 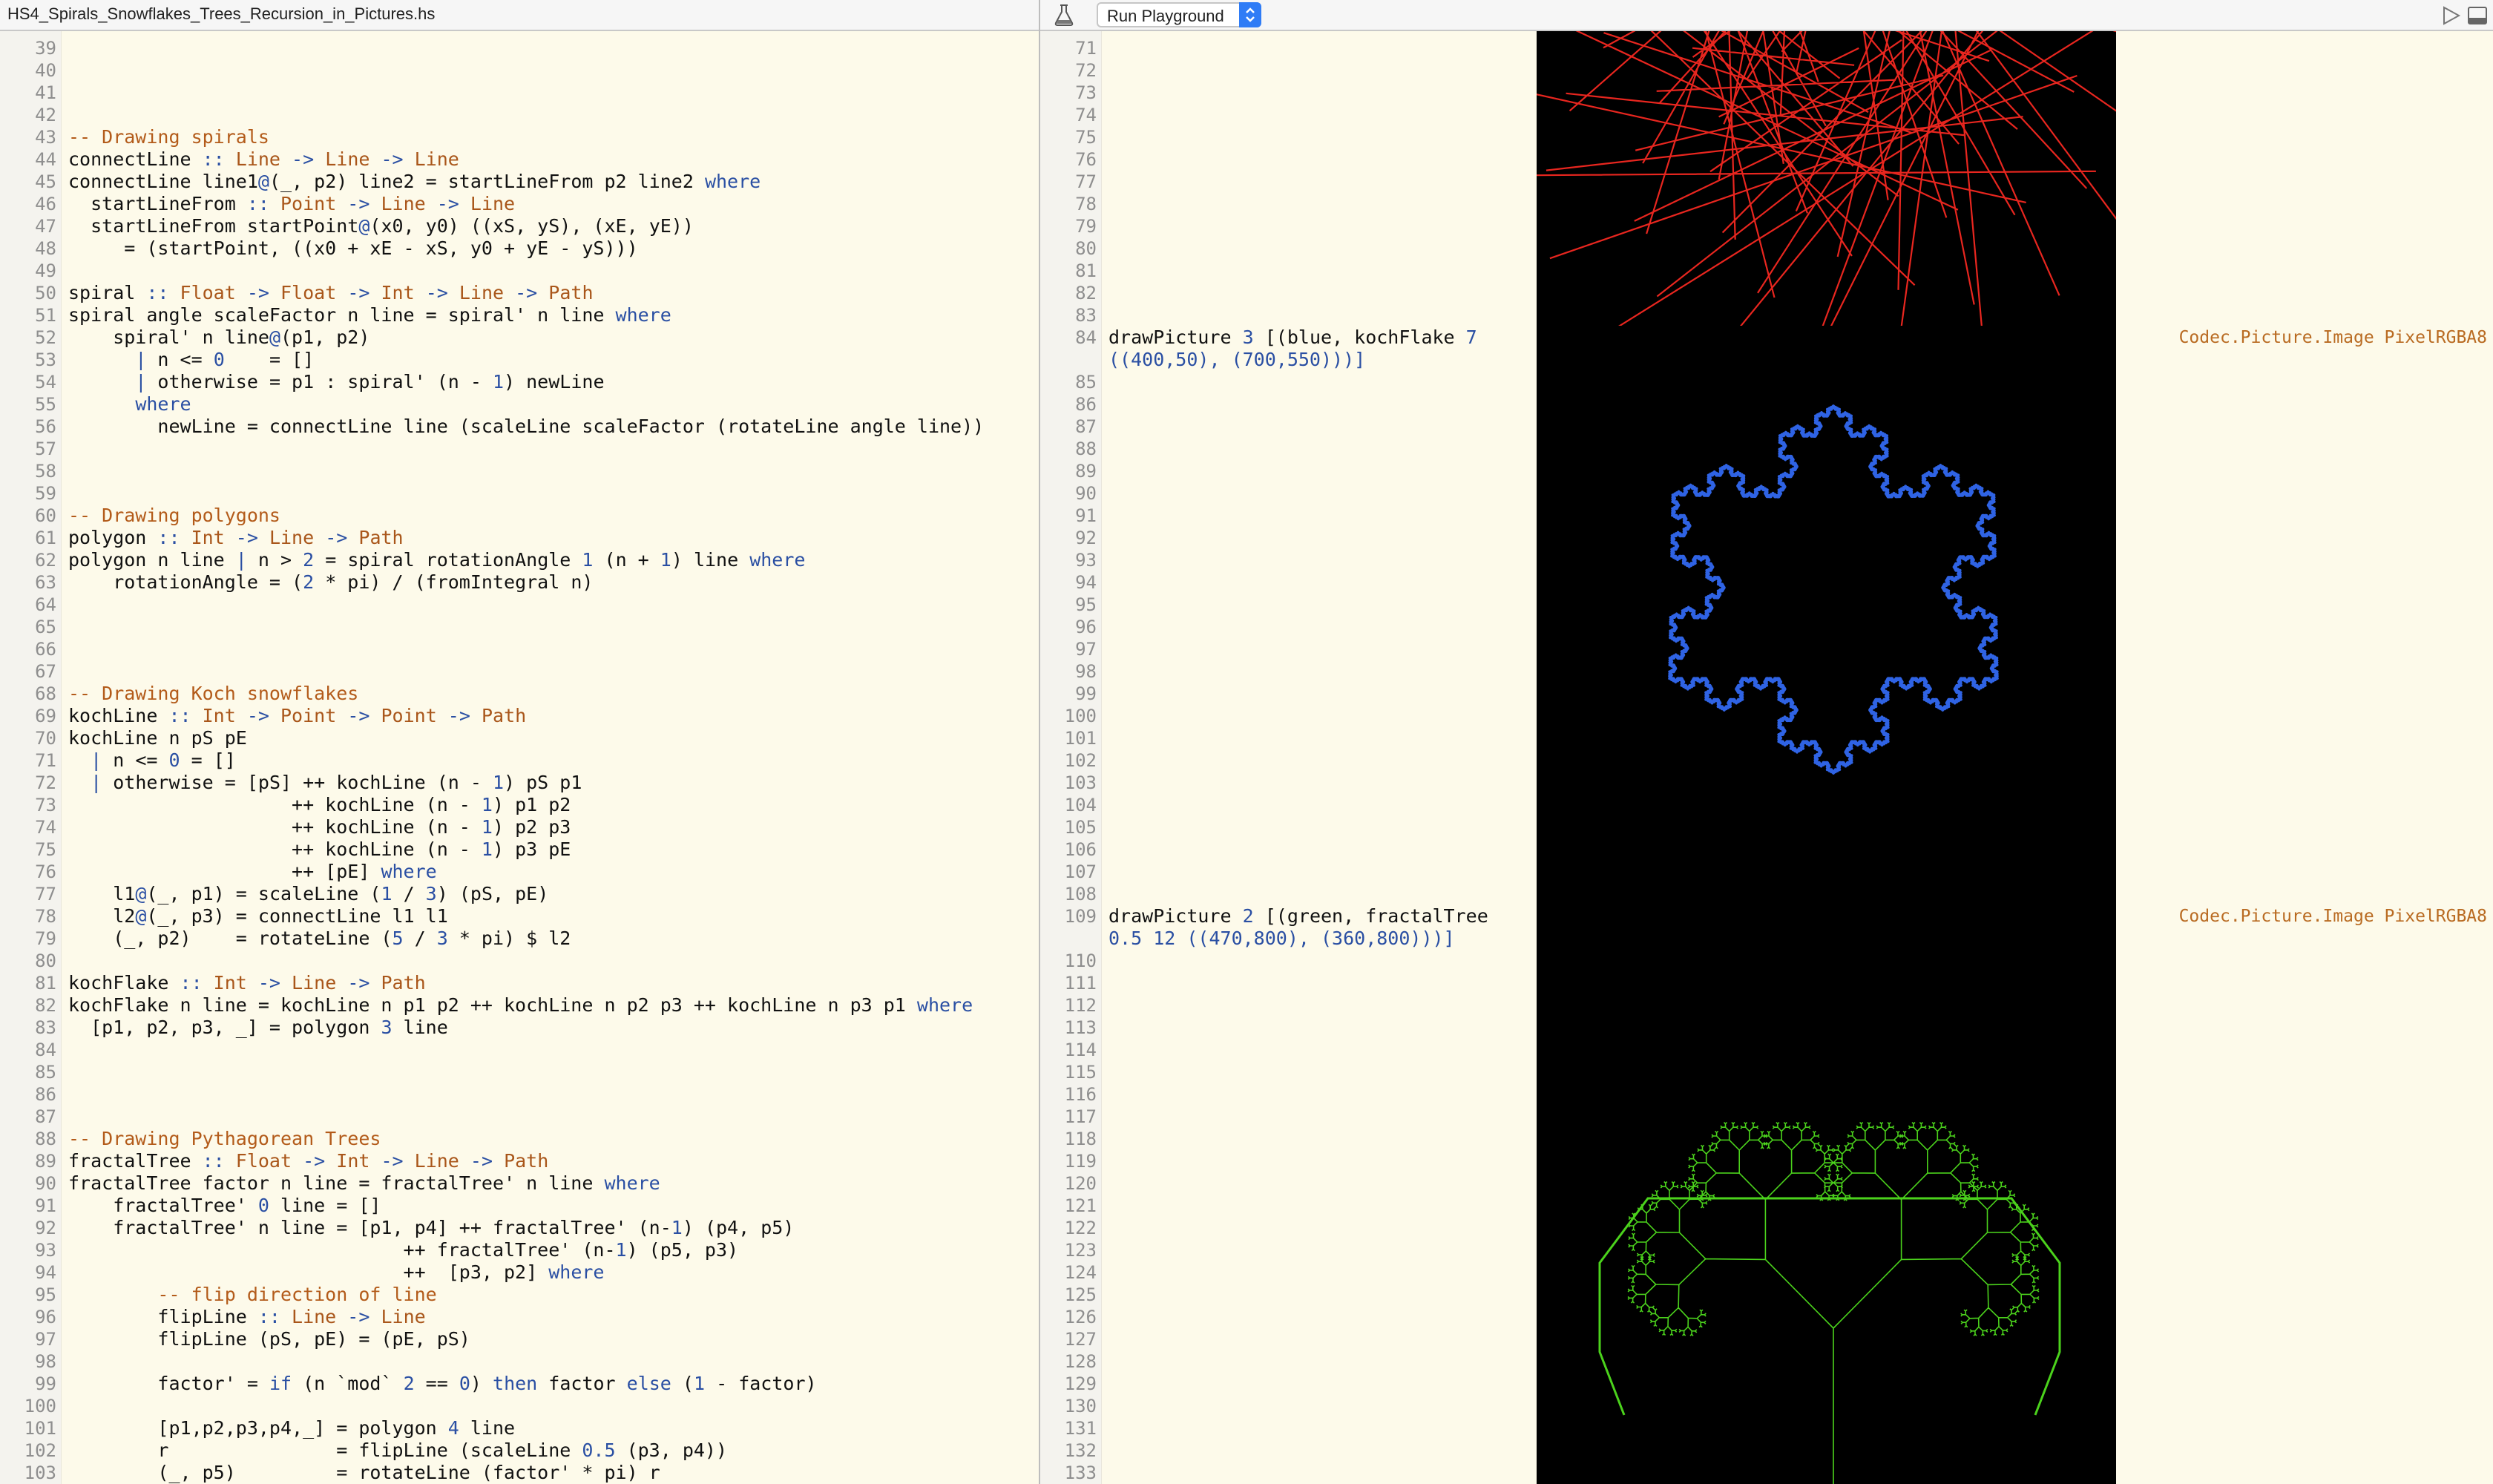 What do you see at coordinates (1179, 14) in the screenshot?
I see `run-playground-select: Run Playground` at bounding box center [1179, 14].